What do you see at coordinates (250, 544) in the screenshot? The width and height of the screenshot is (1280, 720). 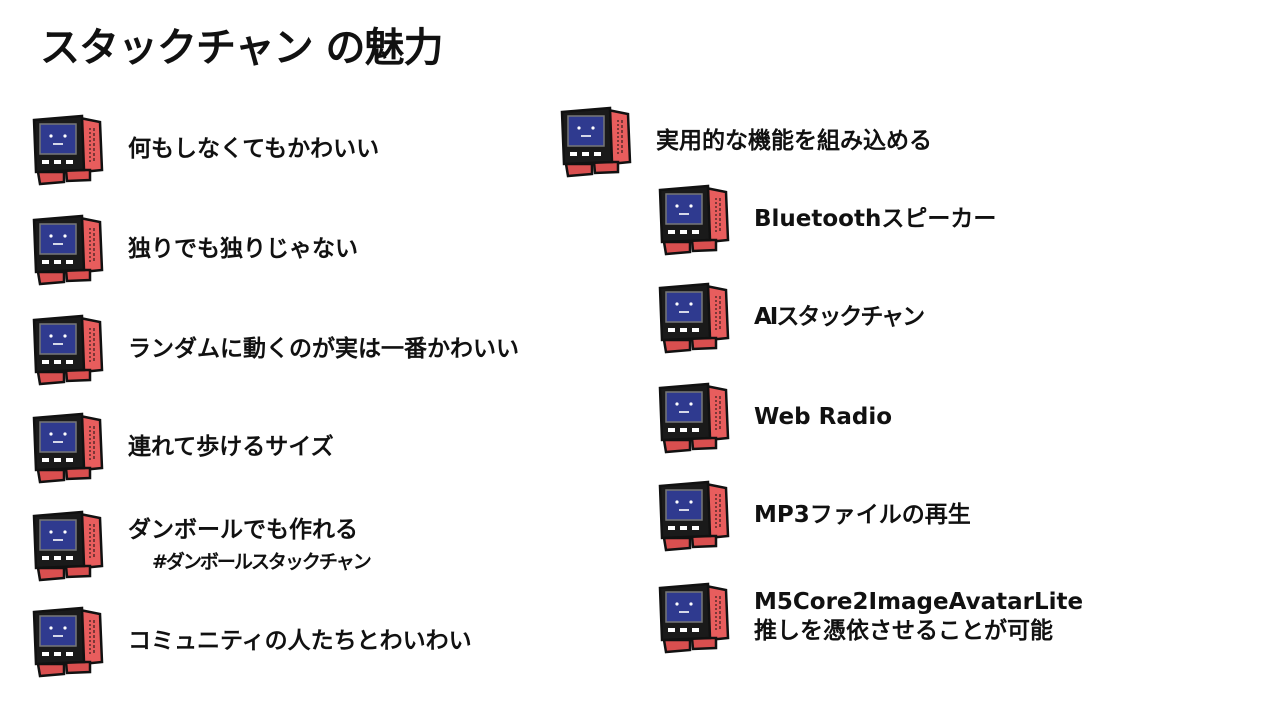 I see `item-label: ダンボールでも作れる #ダンボールスタックチャン` at bounding box center [250, 544].